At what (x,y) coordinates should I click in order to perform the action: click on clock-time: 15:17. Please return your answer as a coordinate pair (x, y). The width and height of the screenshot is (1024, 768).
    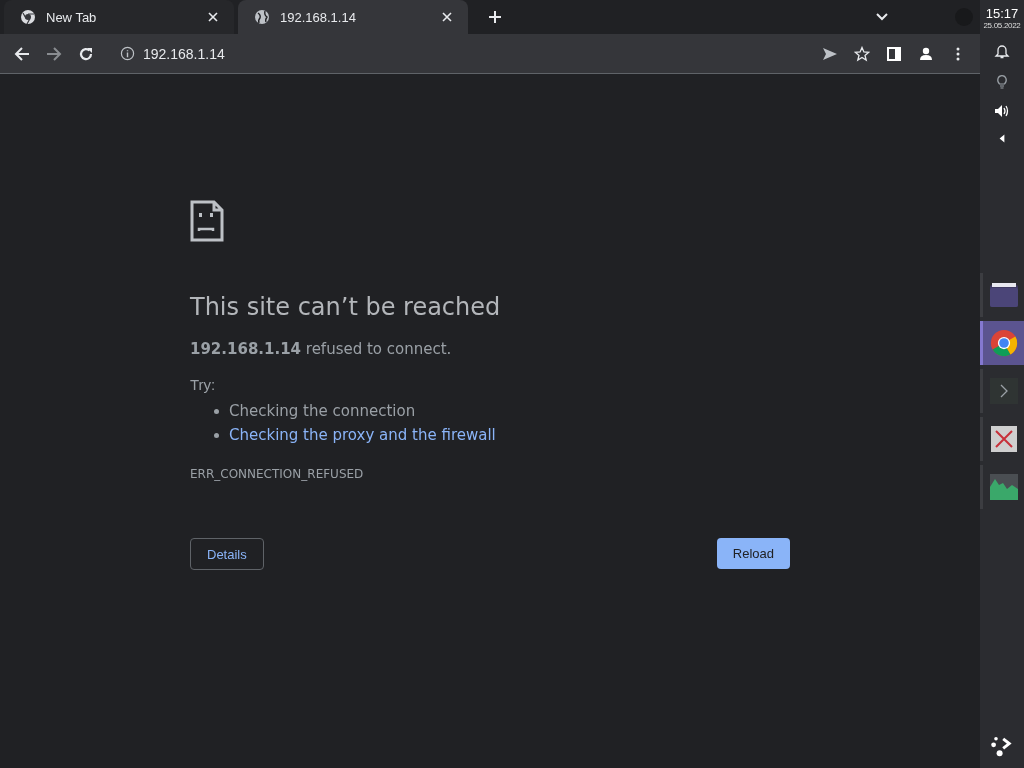
    Looking at the image, I should click on (1002, 13).